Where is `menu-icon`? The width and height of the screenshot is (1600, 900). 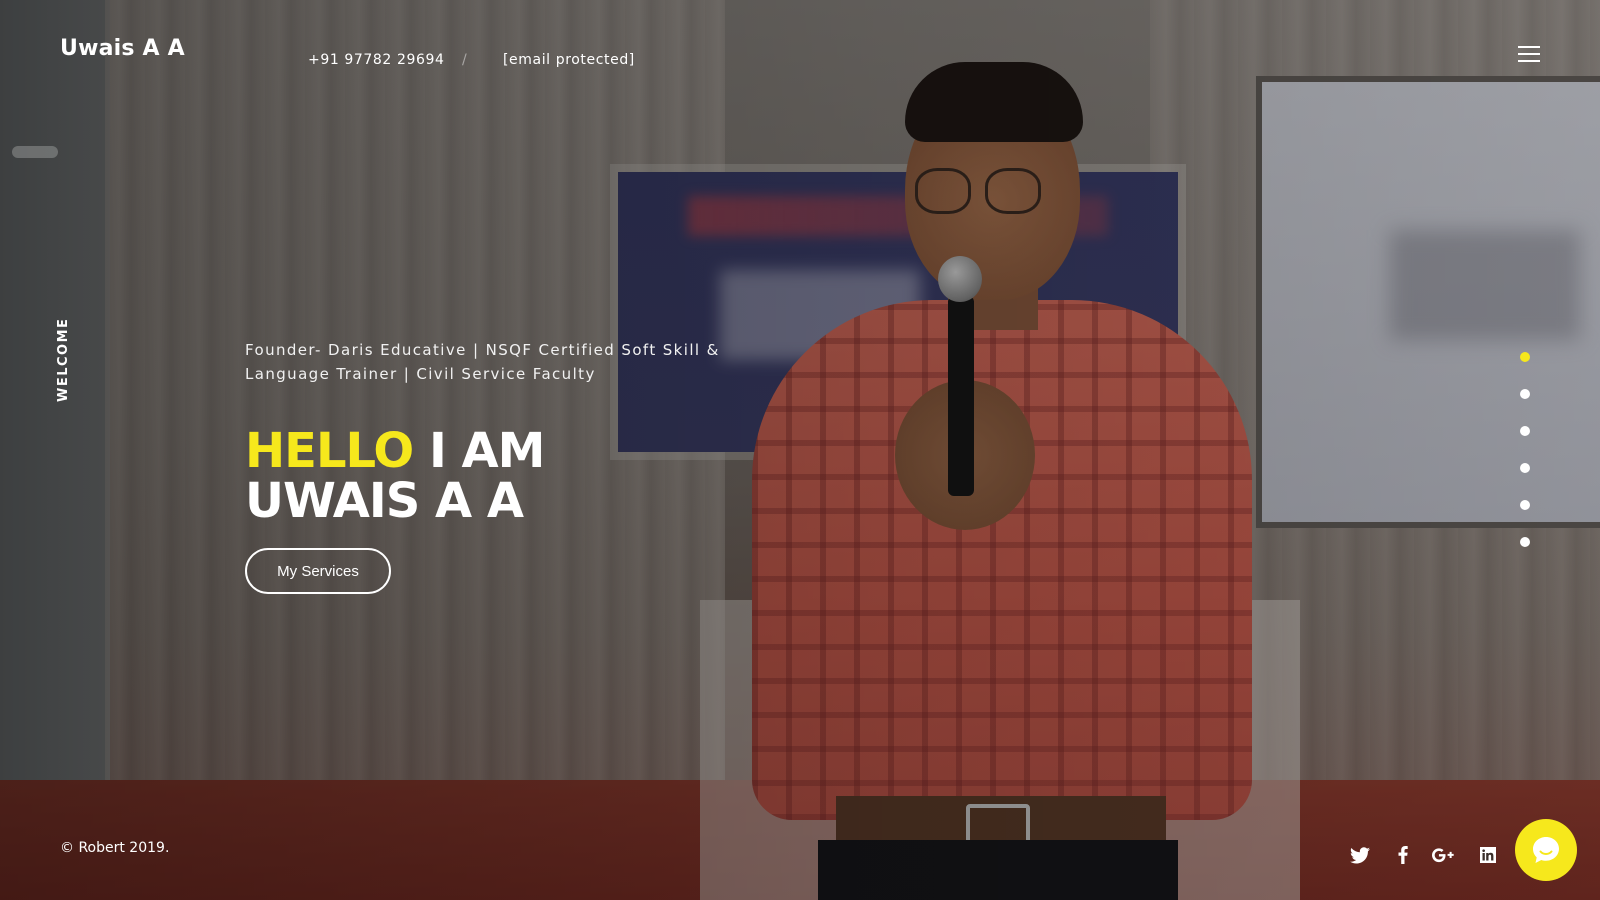 menu-icon is located at coordinates (1529, 54).